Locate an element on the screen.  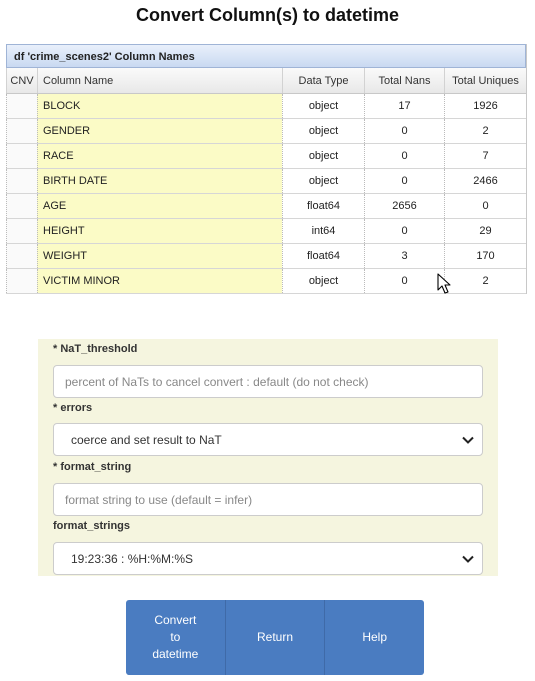
header-cnv: CNV is located at coordinates (21, 80).